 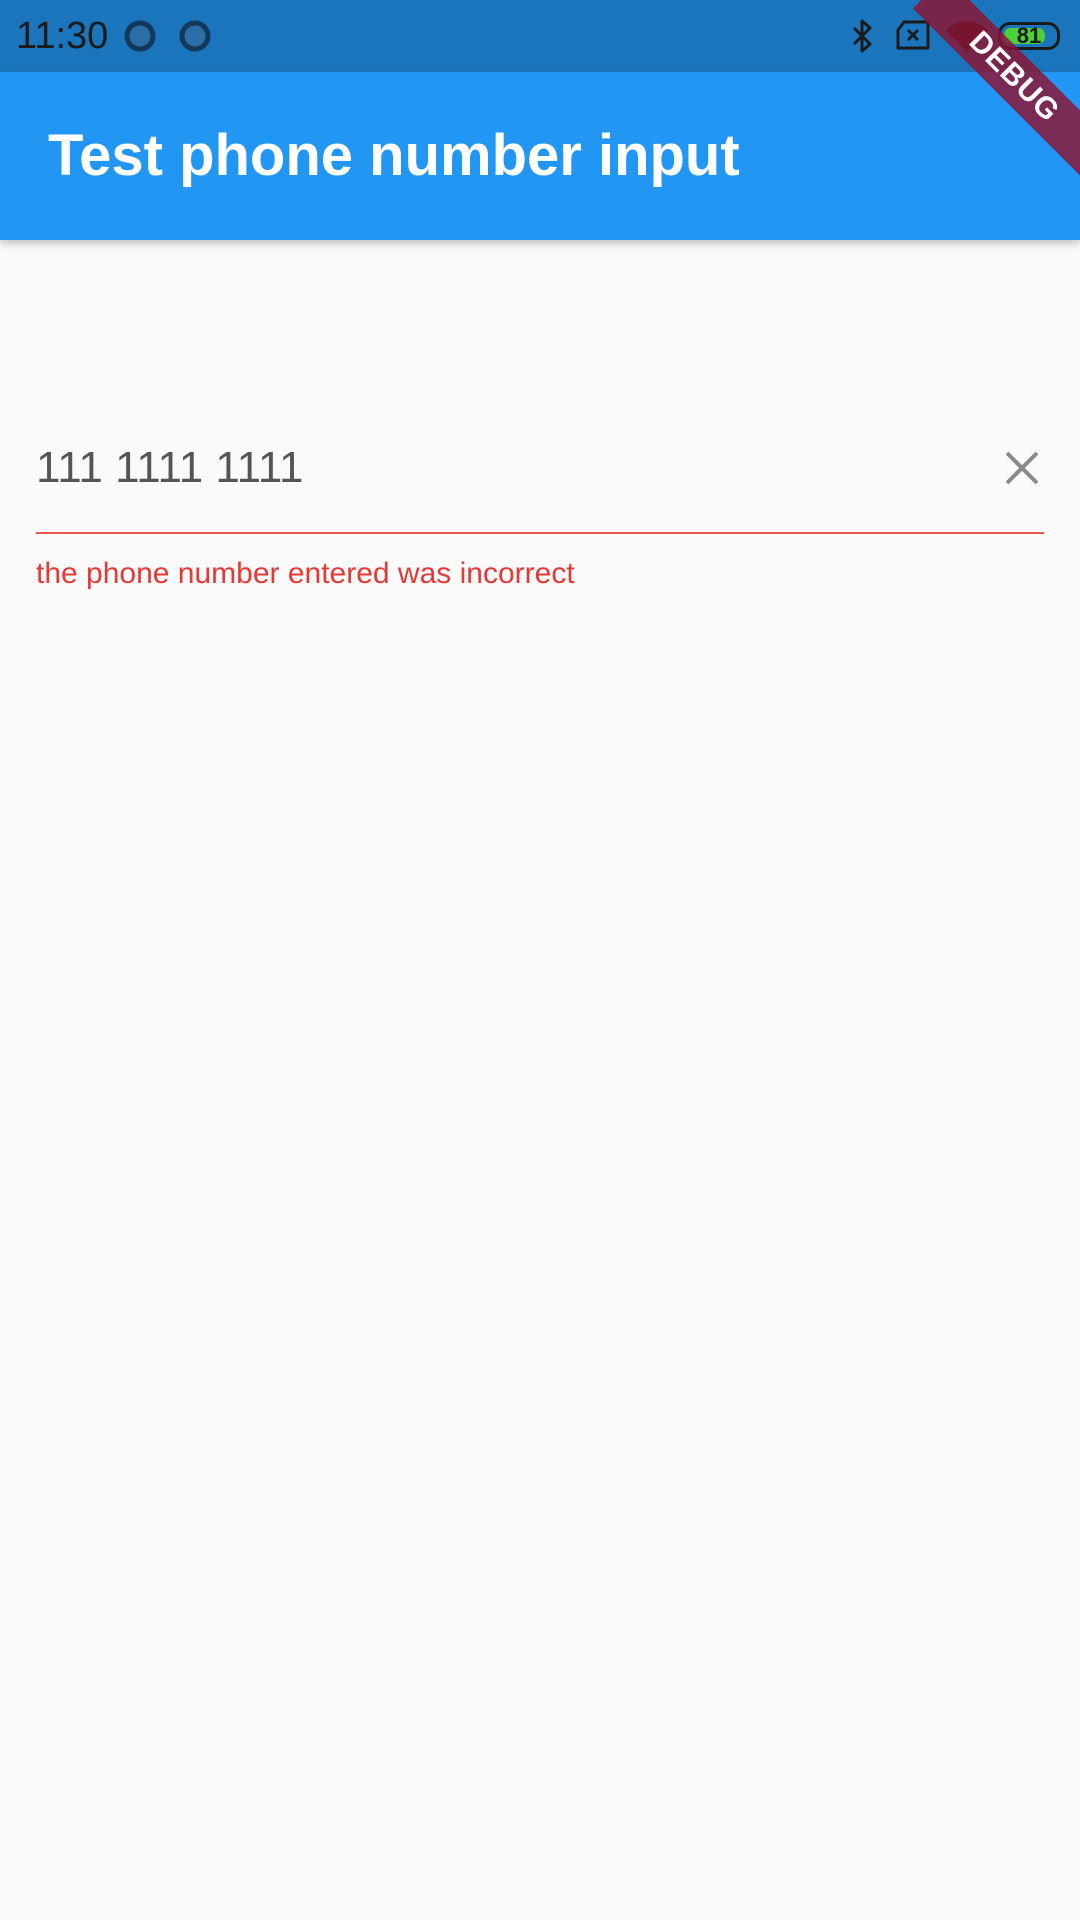 I want to click on bluetooth-icon, so click(x=862, y=36).